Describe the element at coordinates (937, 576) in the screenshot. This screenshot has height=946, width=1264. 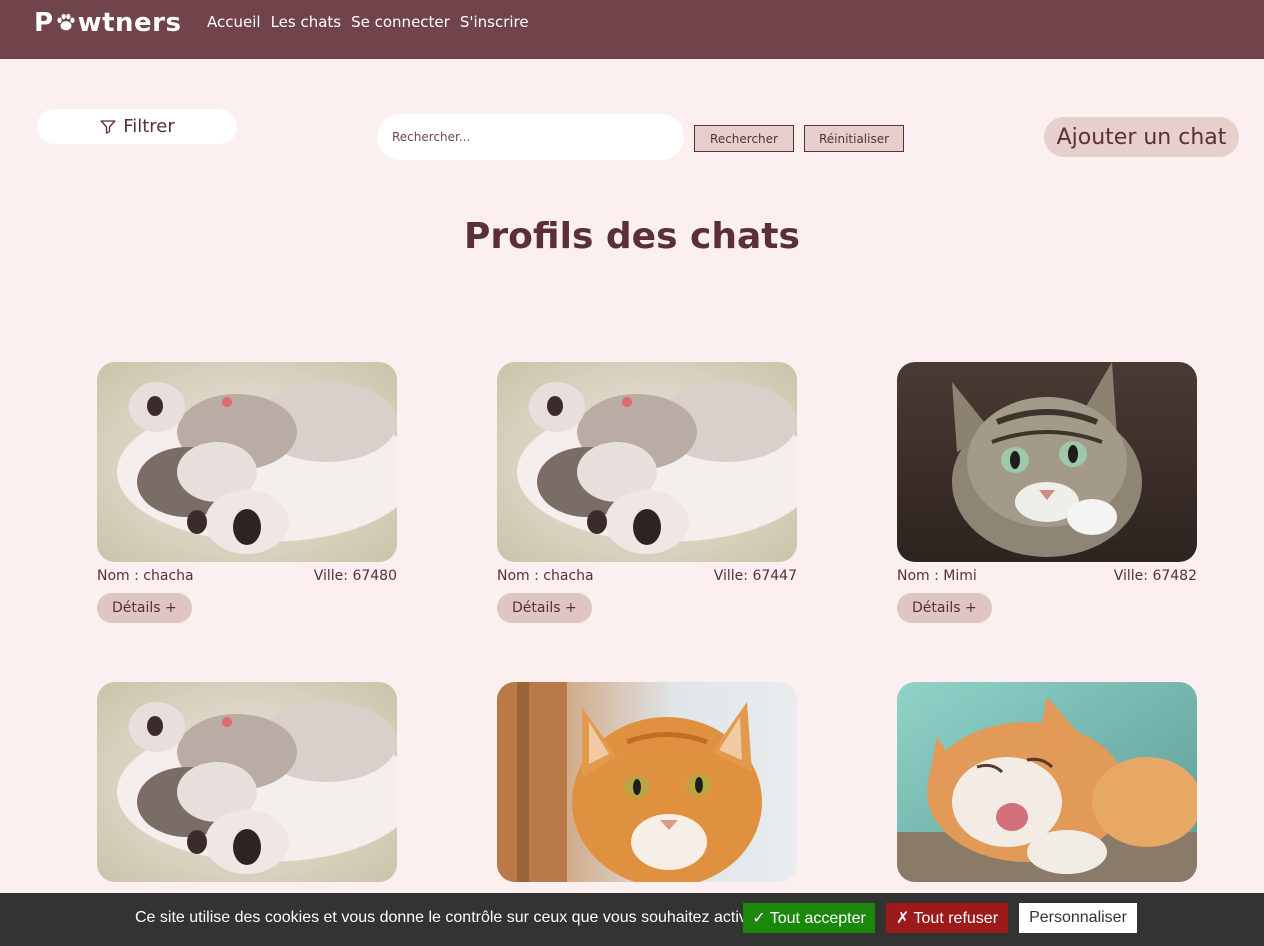
I see `cat-name: Nom : Mimi` at that location.